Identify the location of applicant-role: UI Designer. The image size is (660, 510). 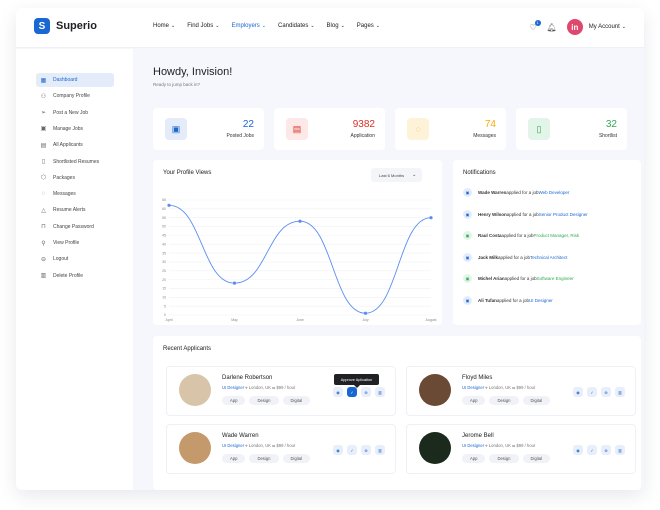
(233, 387).